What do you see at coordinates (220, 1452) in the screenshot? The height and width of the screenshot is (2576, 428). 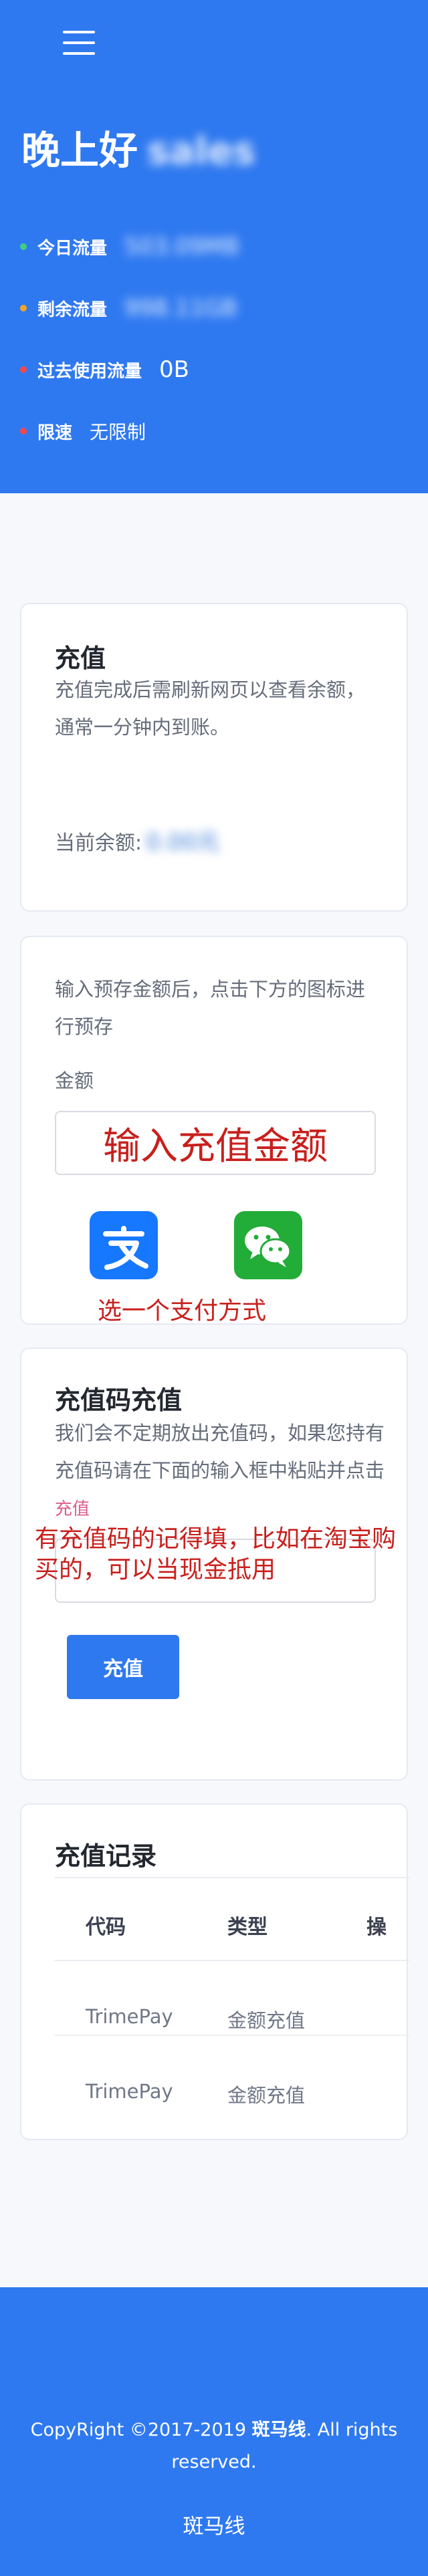 I see `code-description-text: 我们会不定期放出充值码，如果您持有充值码请在下面的输入框中粘贴并点击` at bounding box center [220, 1452].